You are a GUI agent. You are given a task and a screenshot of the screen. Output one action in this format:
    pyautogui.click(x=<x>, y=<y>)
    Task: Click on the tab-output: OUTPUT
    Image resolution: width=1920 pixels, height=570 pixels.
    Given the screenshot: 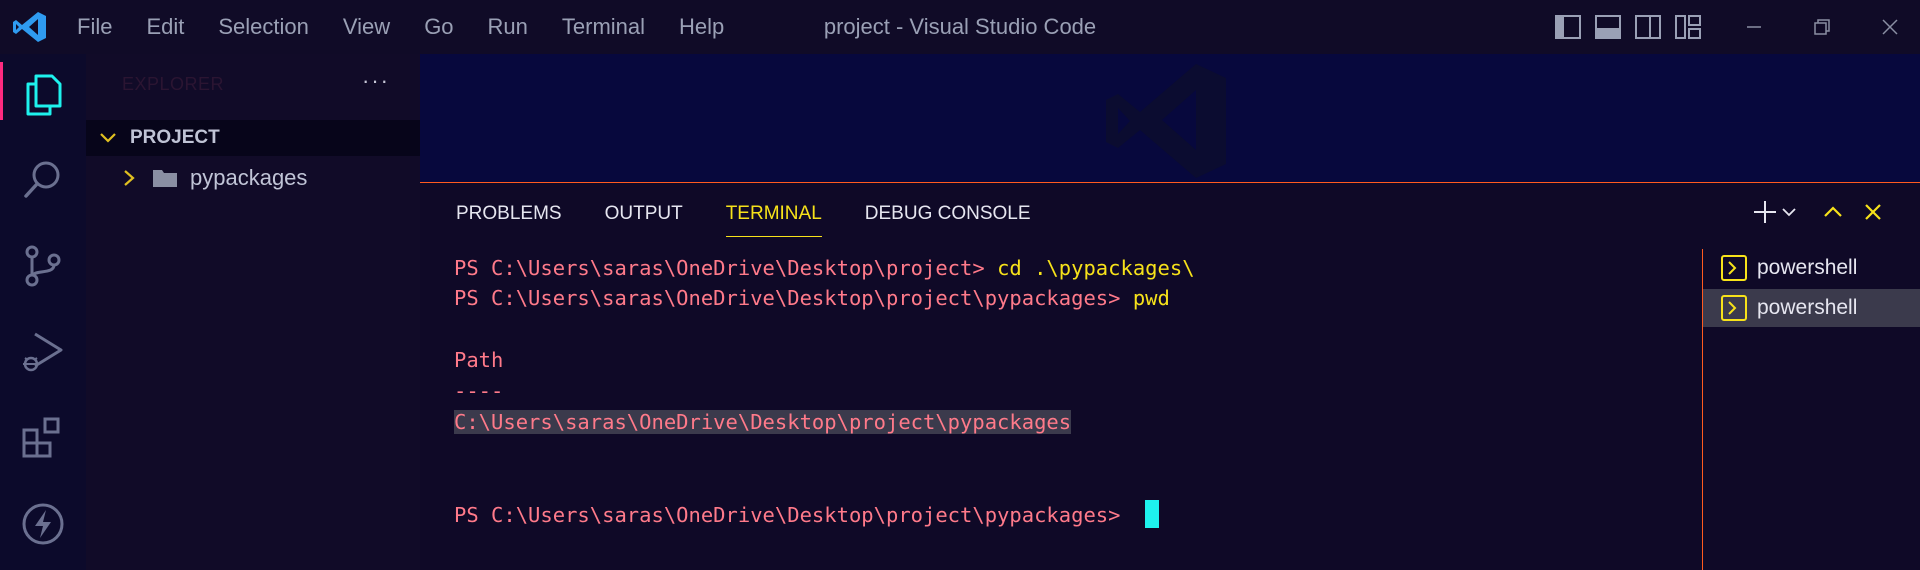 What is the action you would take?
    pyautogui.click(x=644, y=214)
    